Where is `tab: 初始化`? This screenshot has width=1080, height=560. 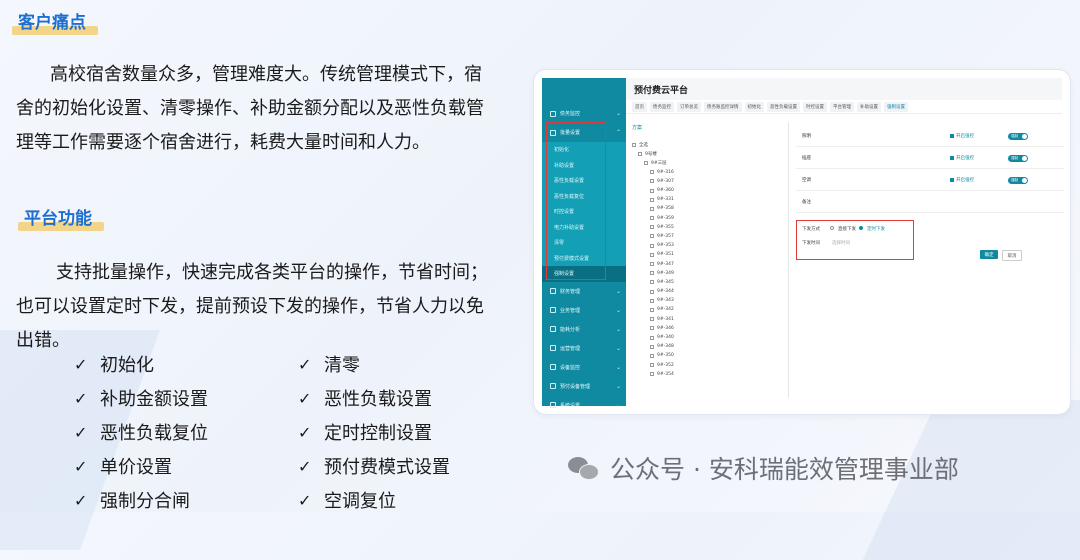
tab: 初始化 is located at coordinates (754, 106).